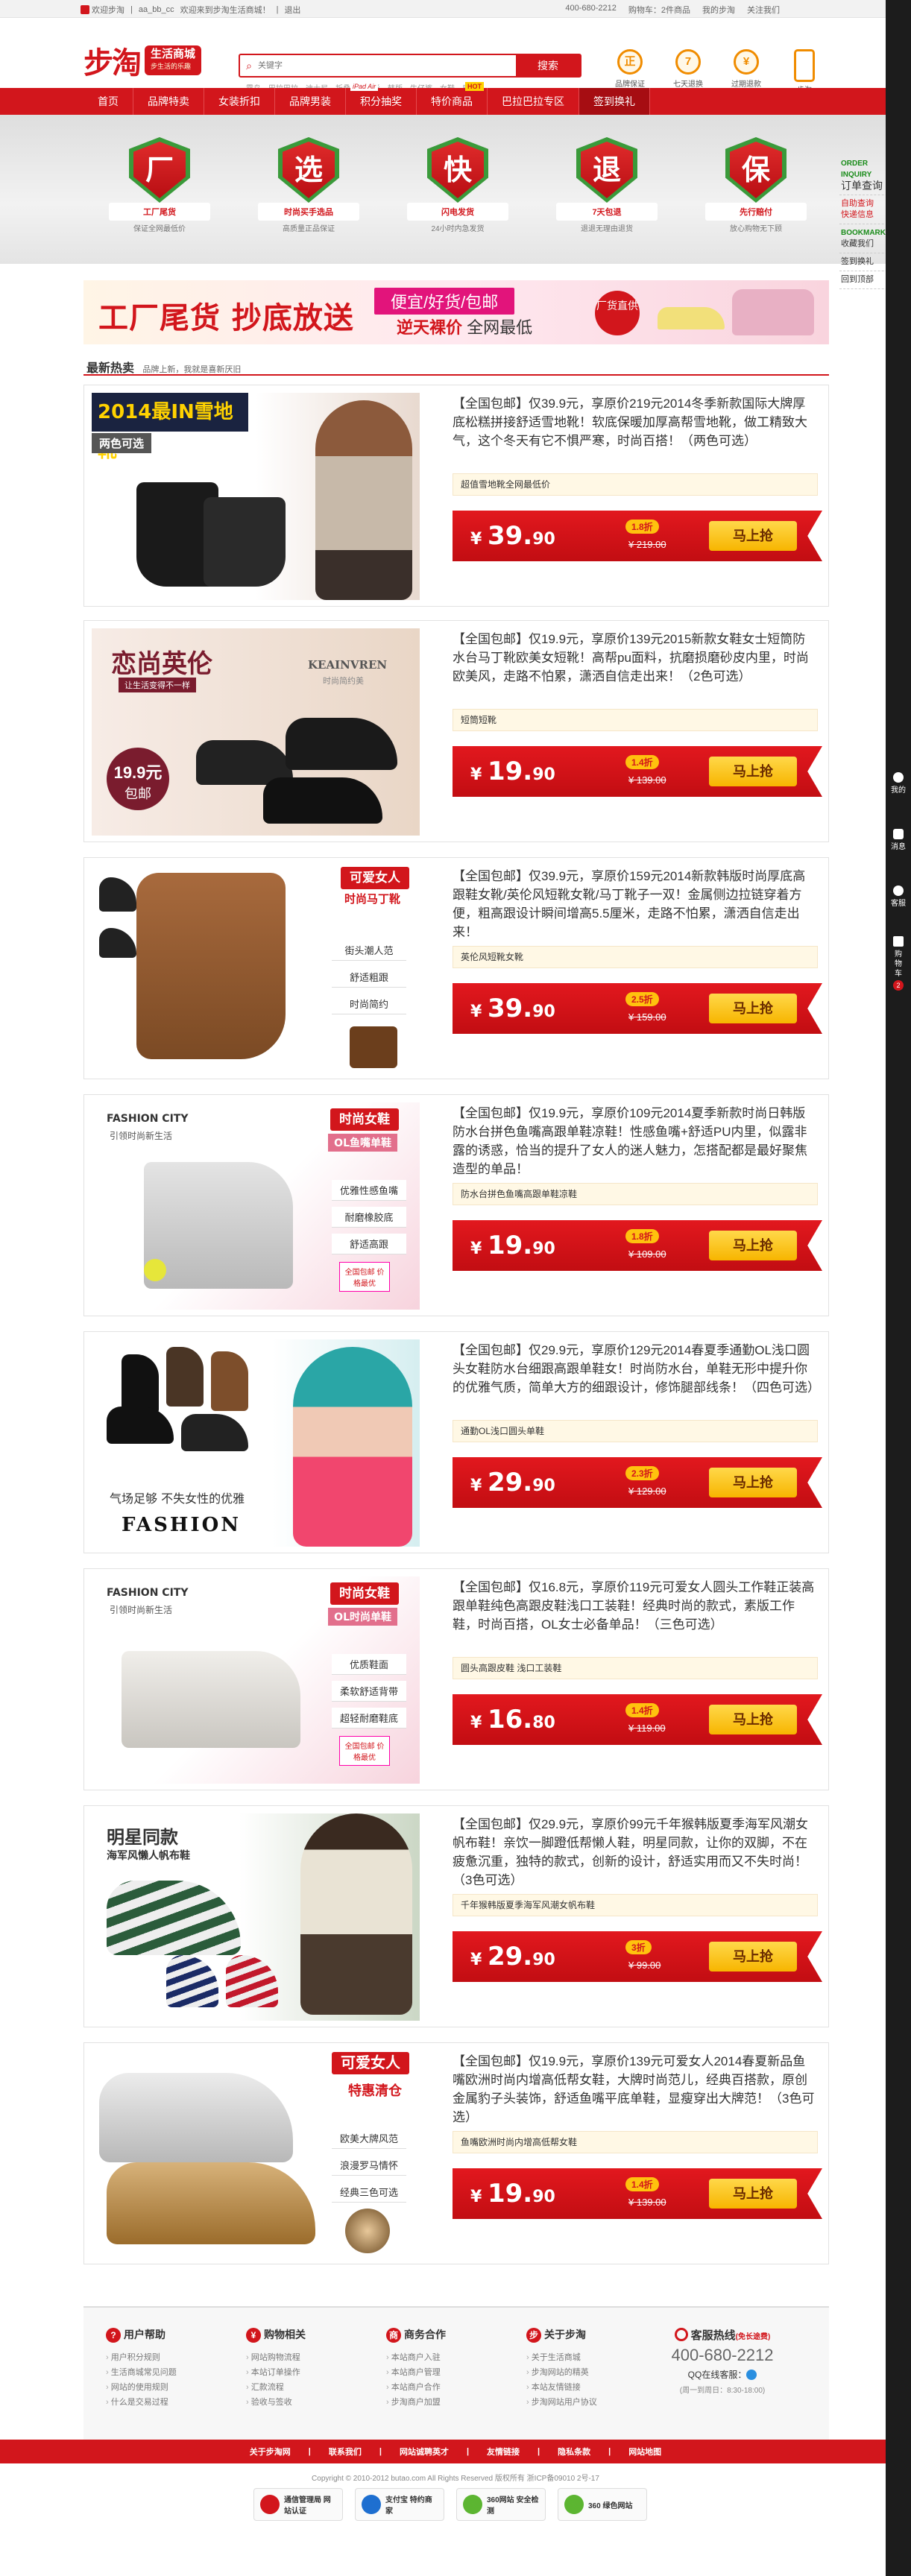  I want to click on cert-badge: 支付宝 特约商家, so click(400, 2505).